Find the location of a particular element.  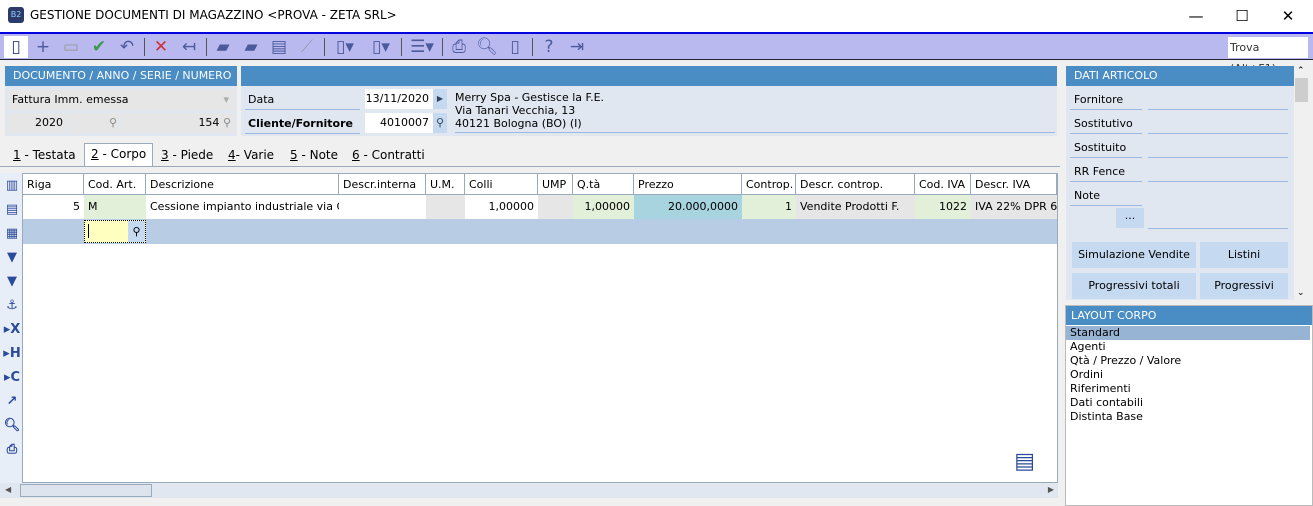

horizontal-scrollbar: ◀ ▶ is located at coordinates (529, 490).